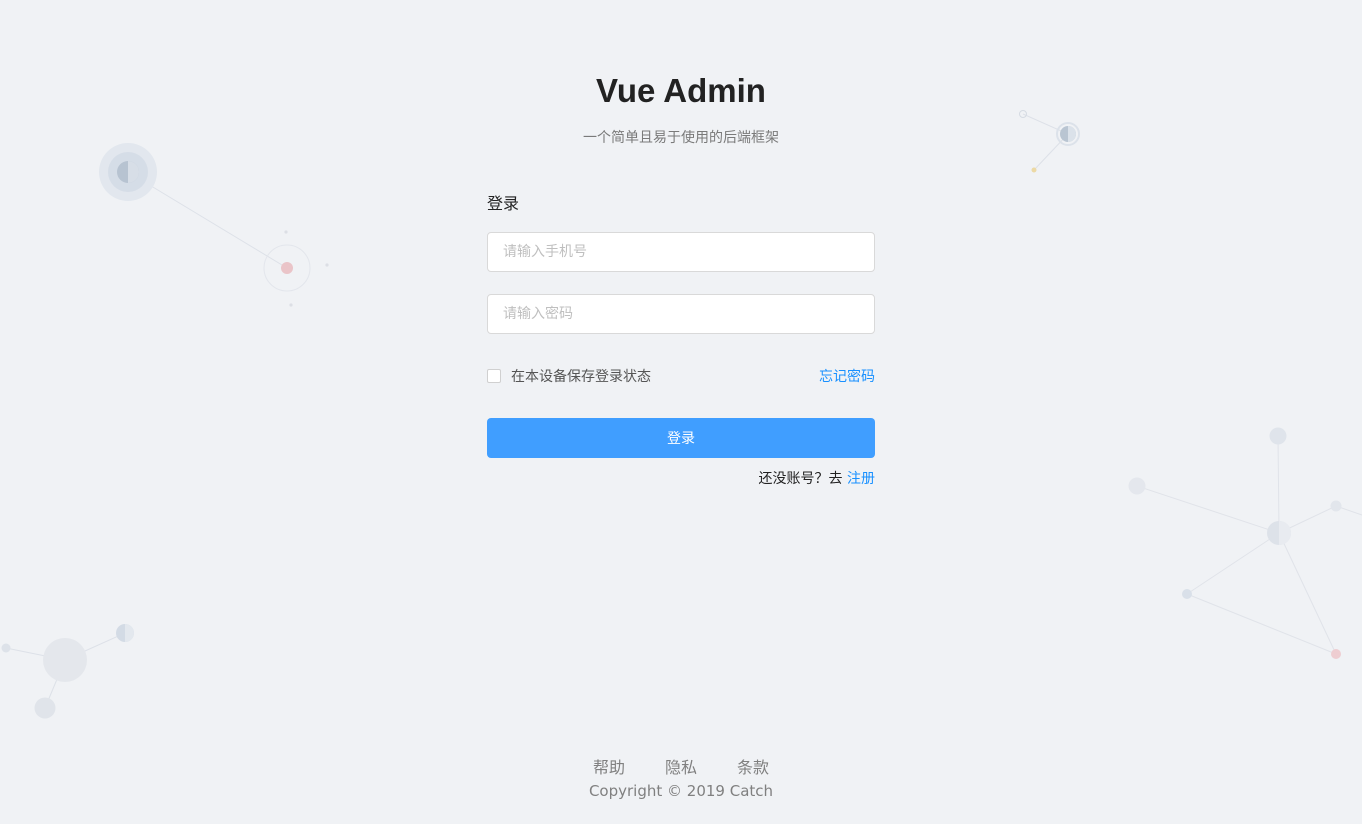 The image size is (1362, 824). Describe the element at coordinates (681, 314) in the screenshot. I see `password-input` at that location.